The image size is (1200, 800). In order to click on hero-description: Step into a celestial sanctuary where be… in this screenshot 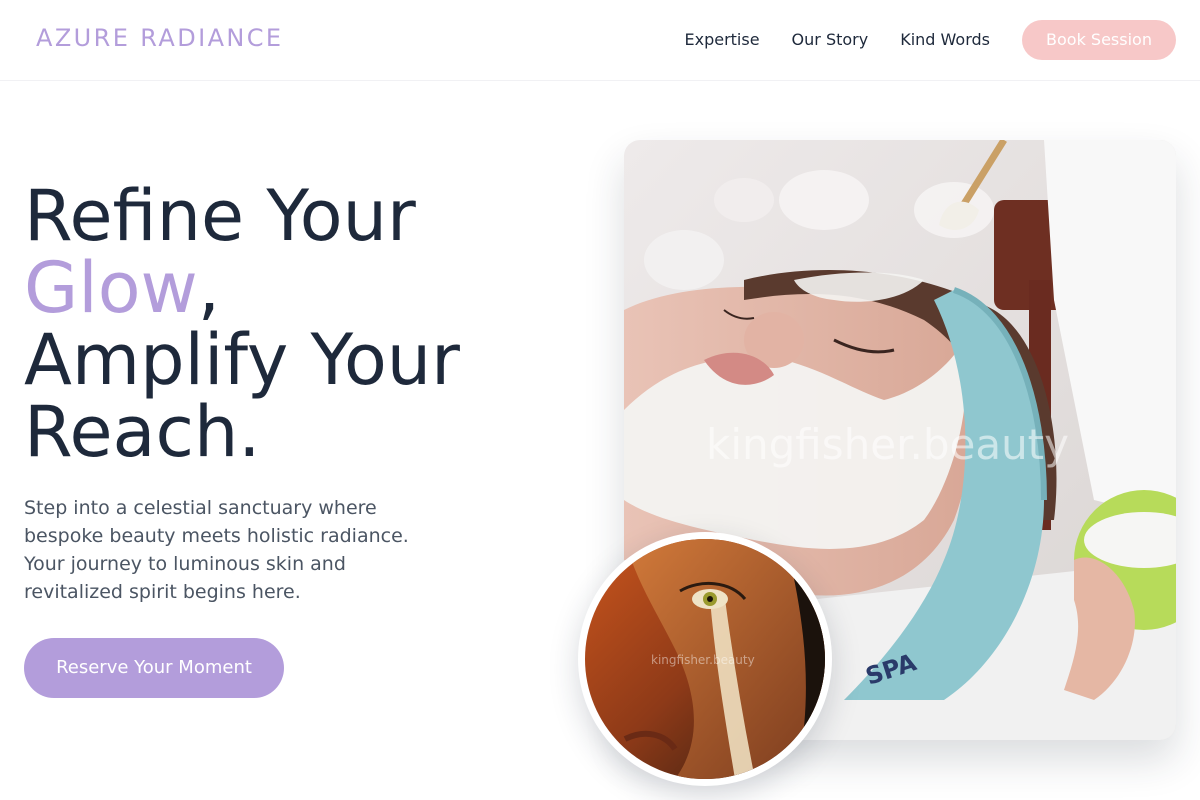, I will do `click(216, 550)`.